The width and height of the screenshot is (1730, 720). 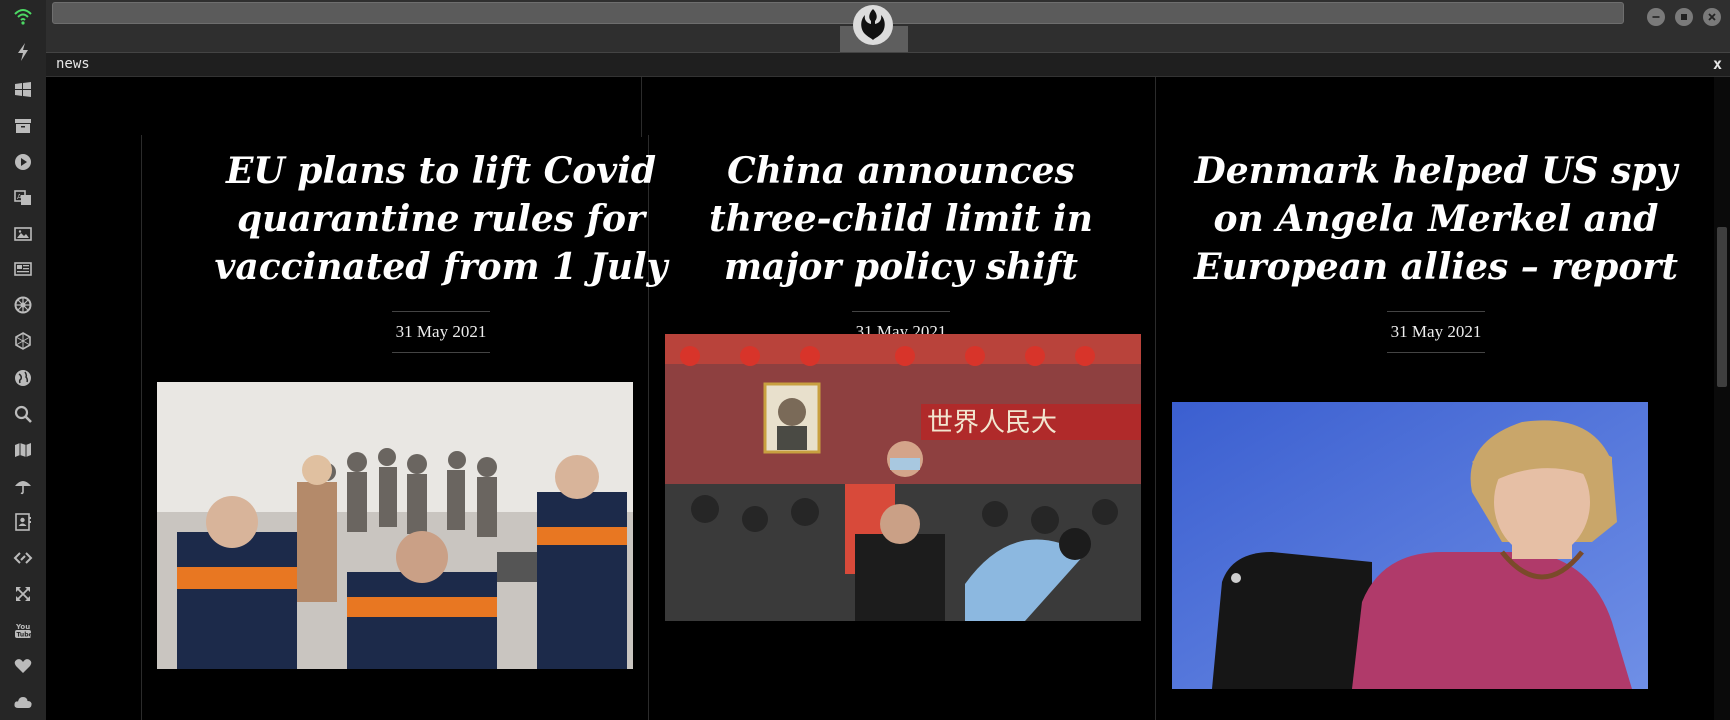 What do you see at coordinates (1722, 307) in the screenshot?
I see `scrollbar-thumb` at bounding box center [1722, 307].